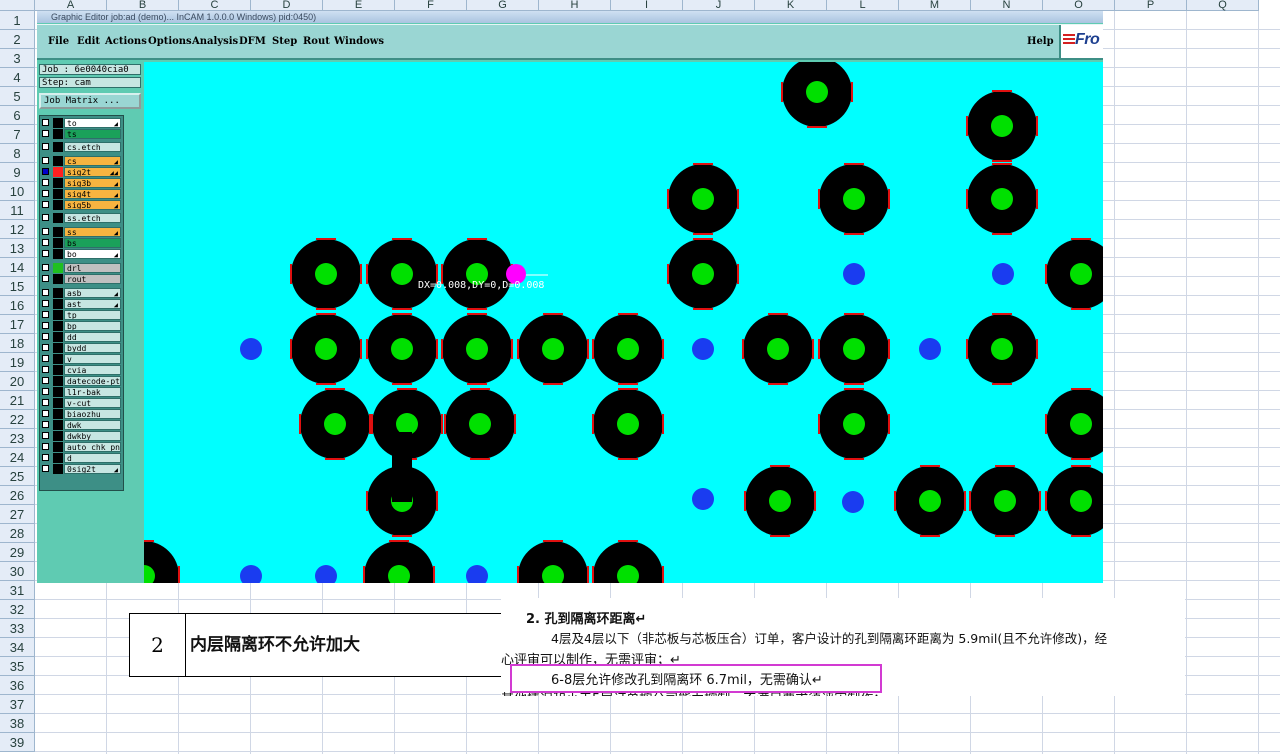 The height and width of the screenshot is (754, 1280). Describe the element at coordinates (17, 628) in the screenshot. I see `row-header-33: 33` at that location.